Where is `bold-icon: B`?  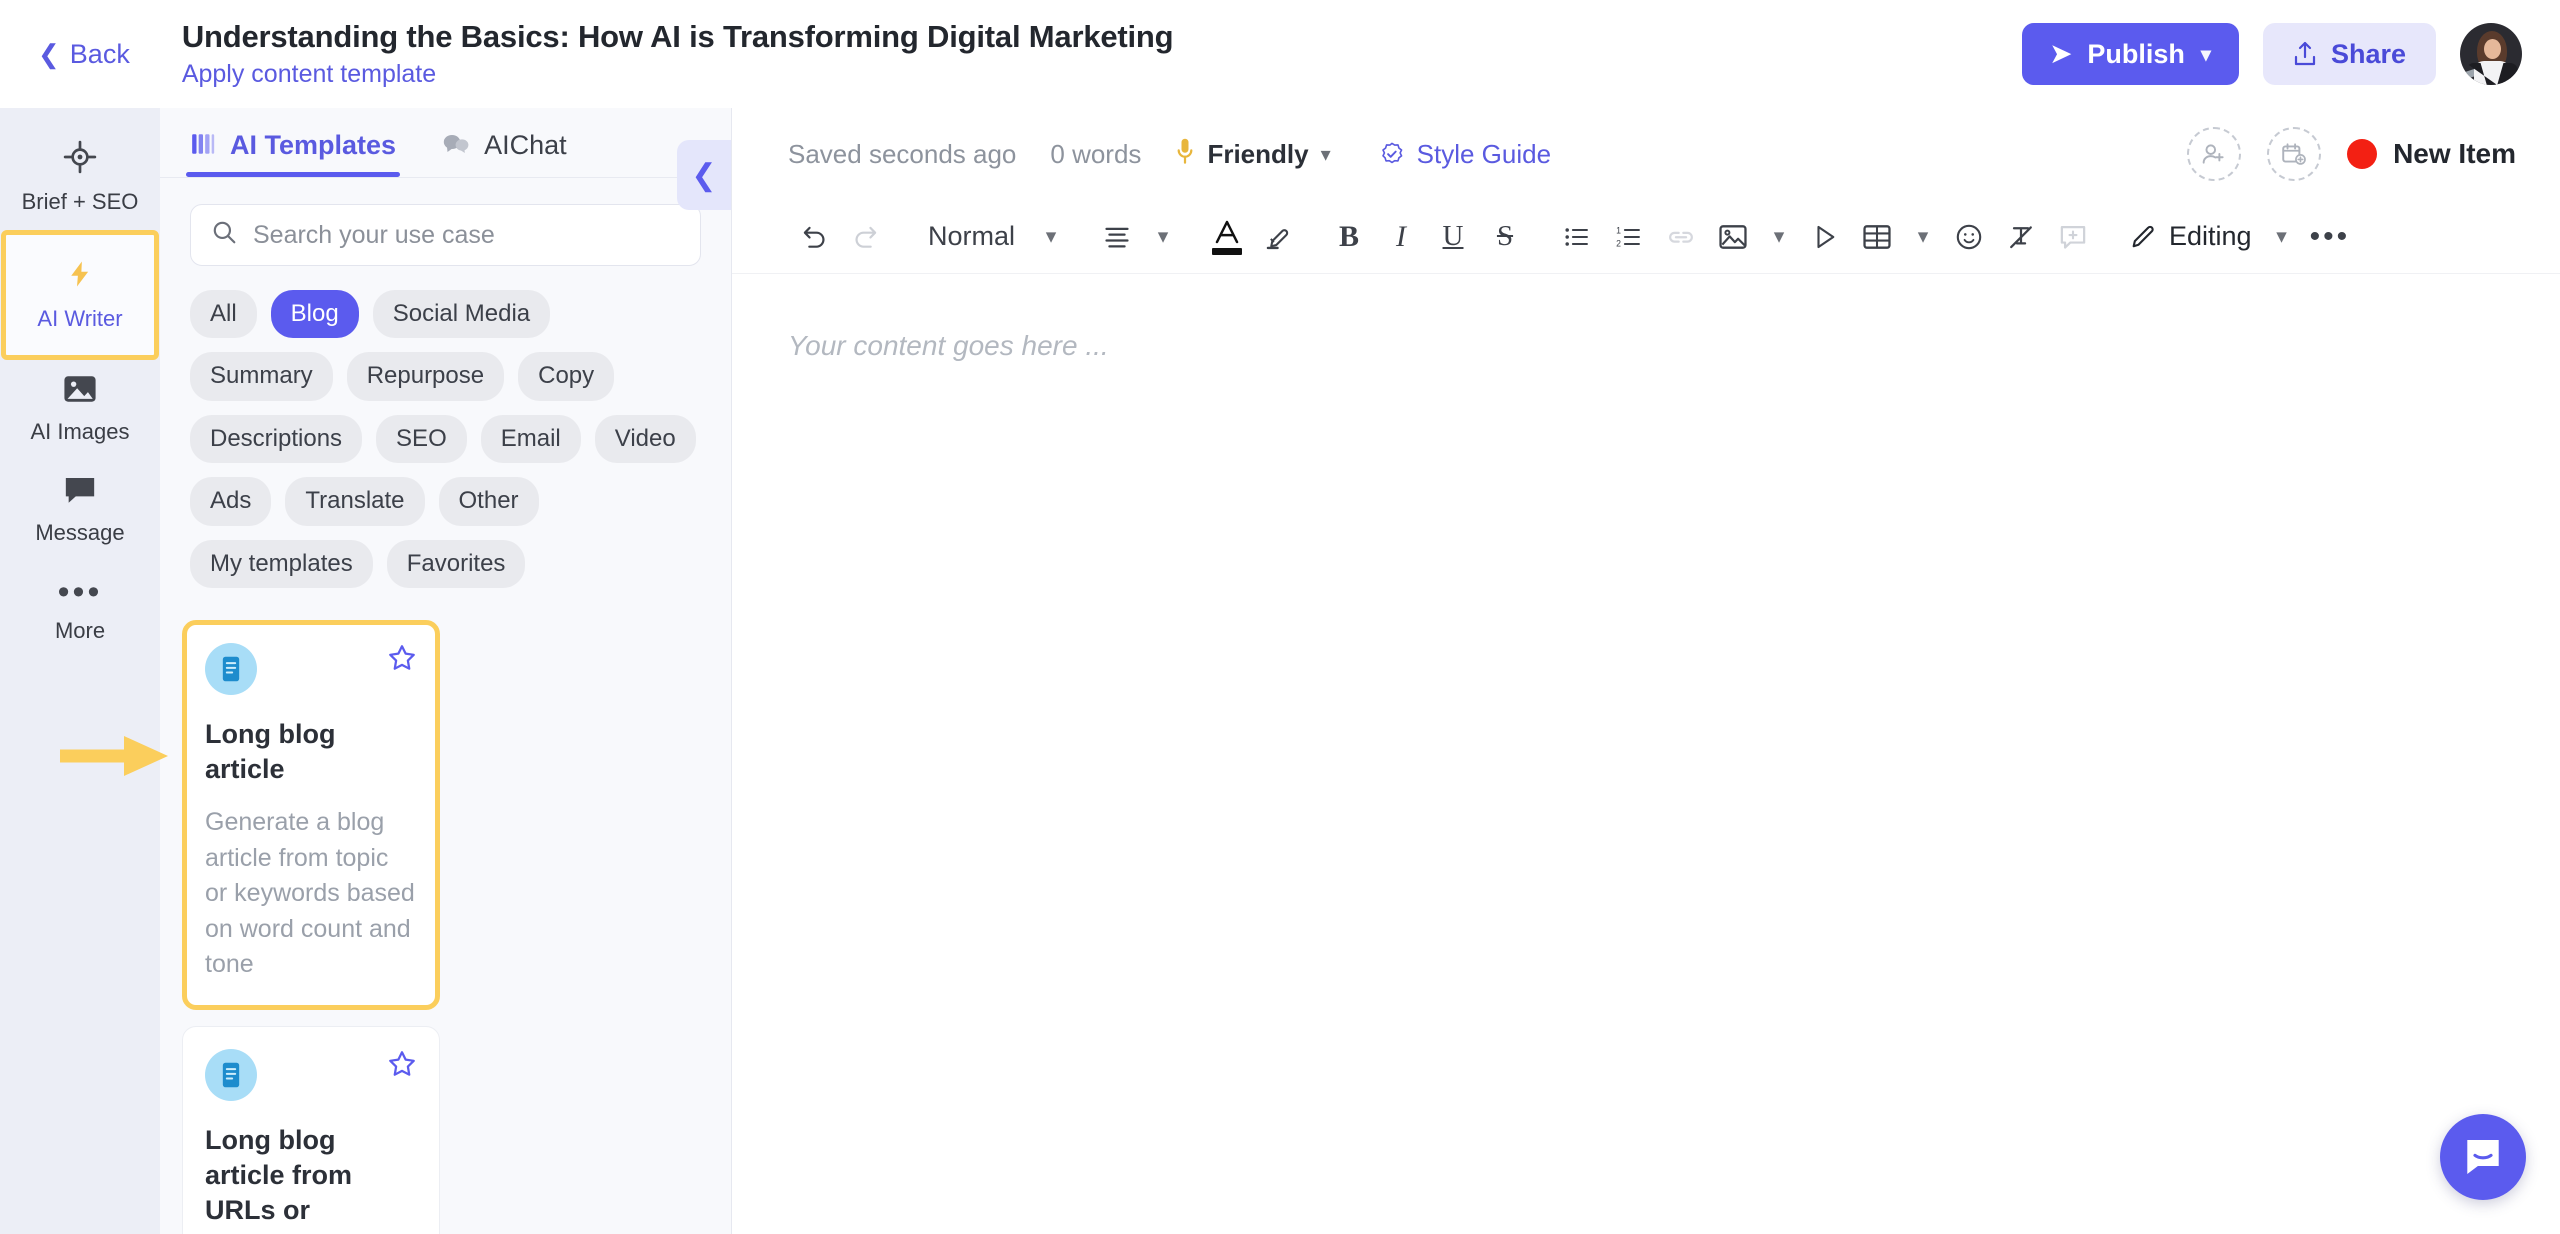
bold-icon: B is located at coordinates (1349, 236).